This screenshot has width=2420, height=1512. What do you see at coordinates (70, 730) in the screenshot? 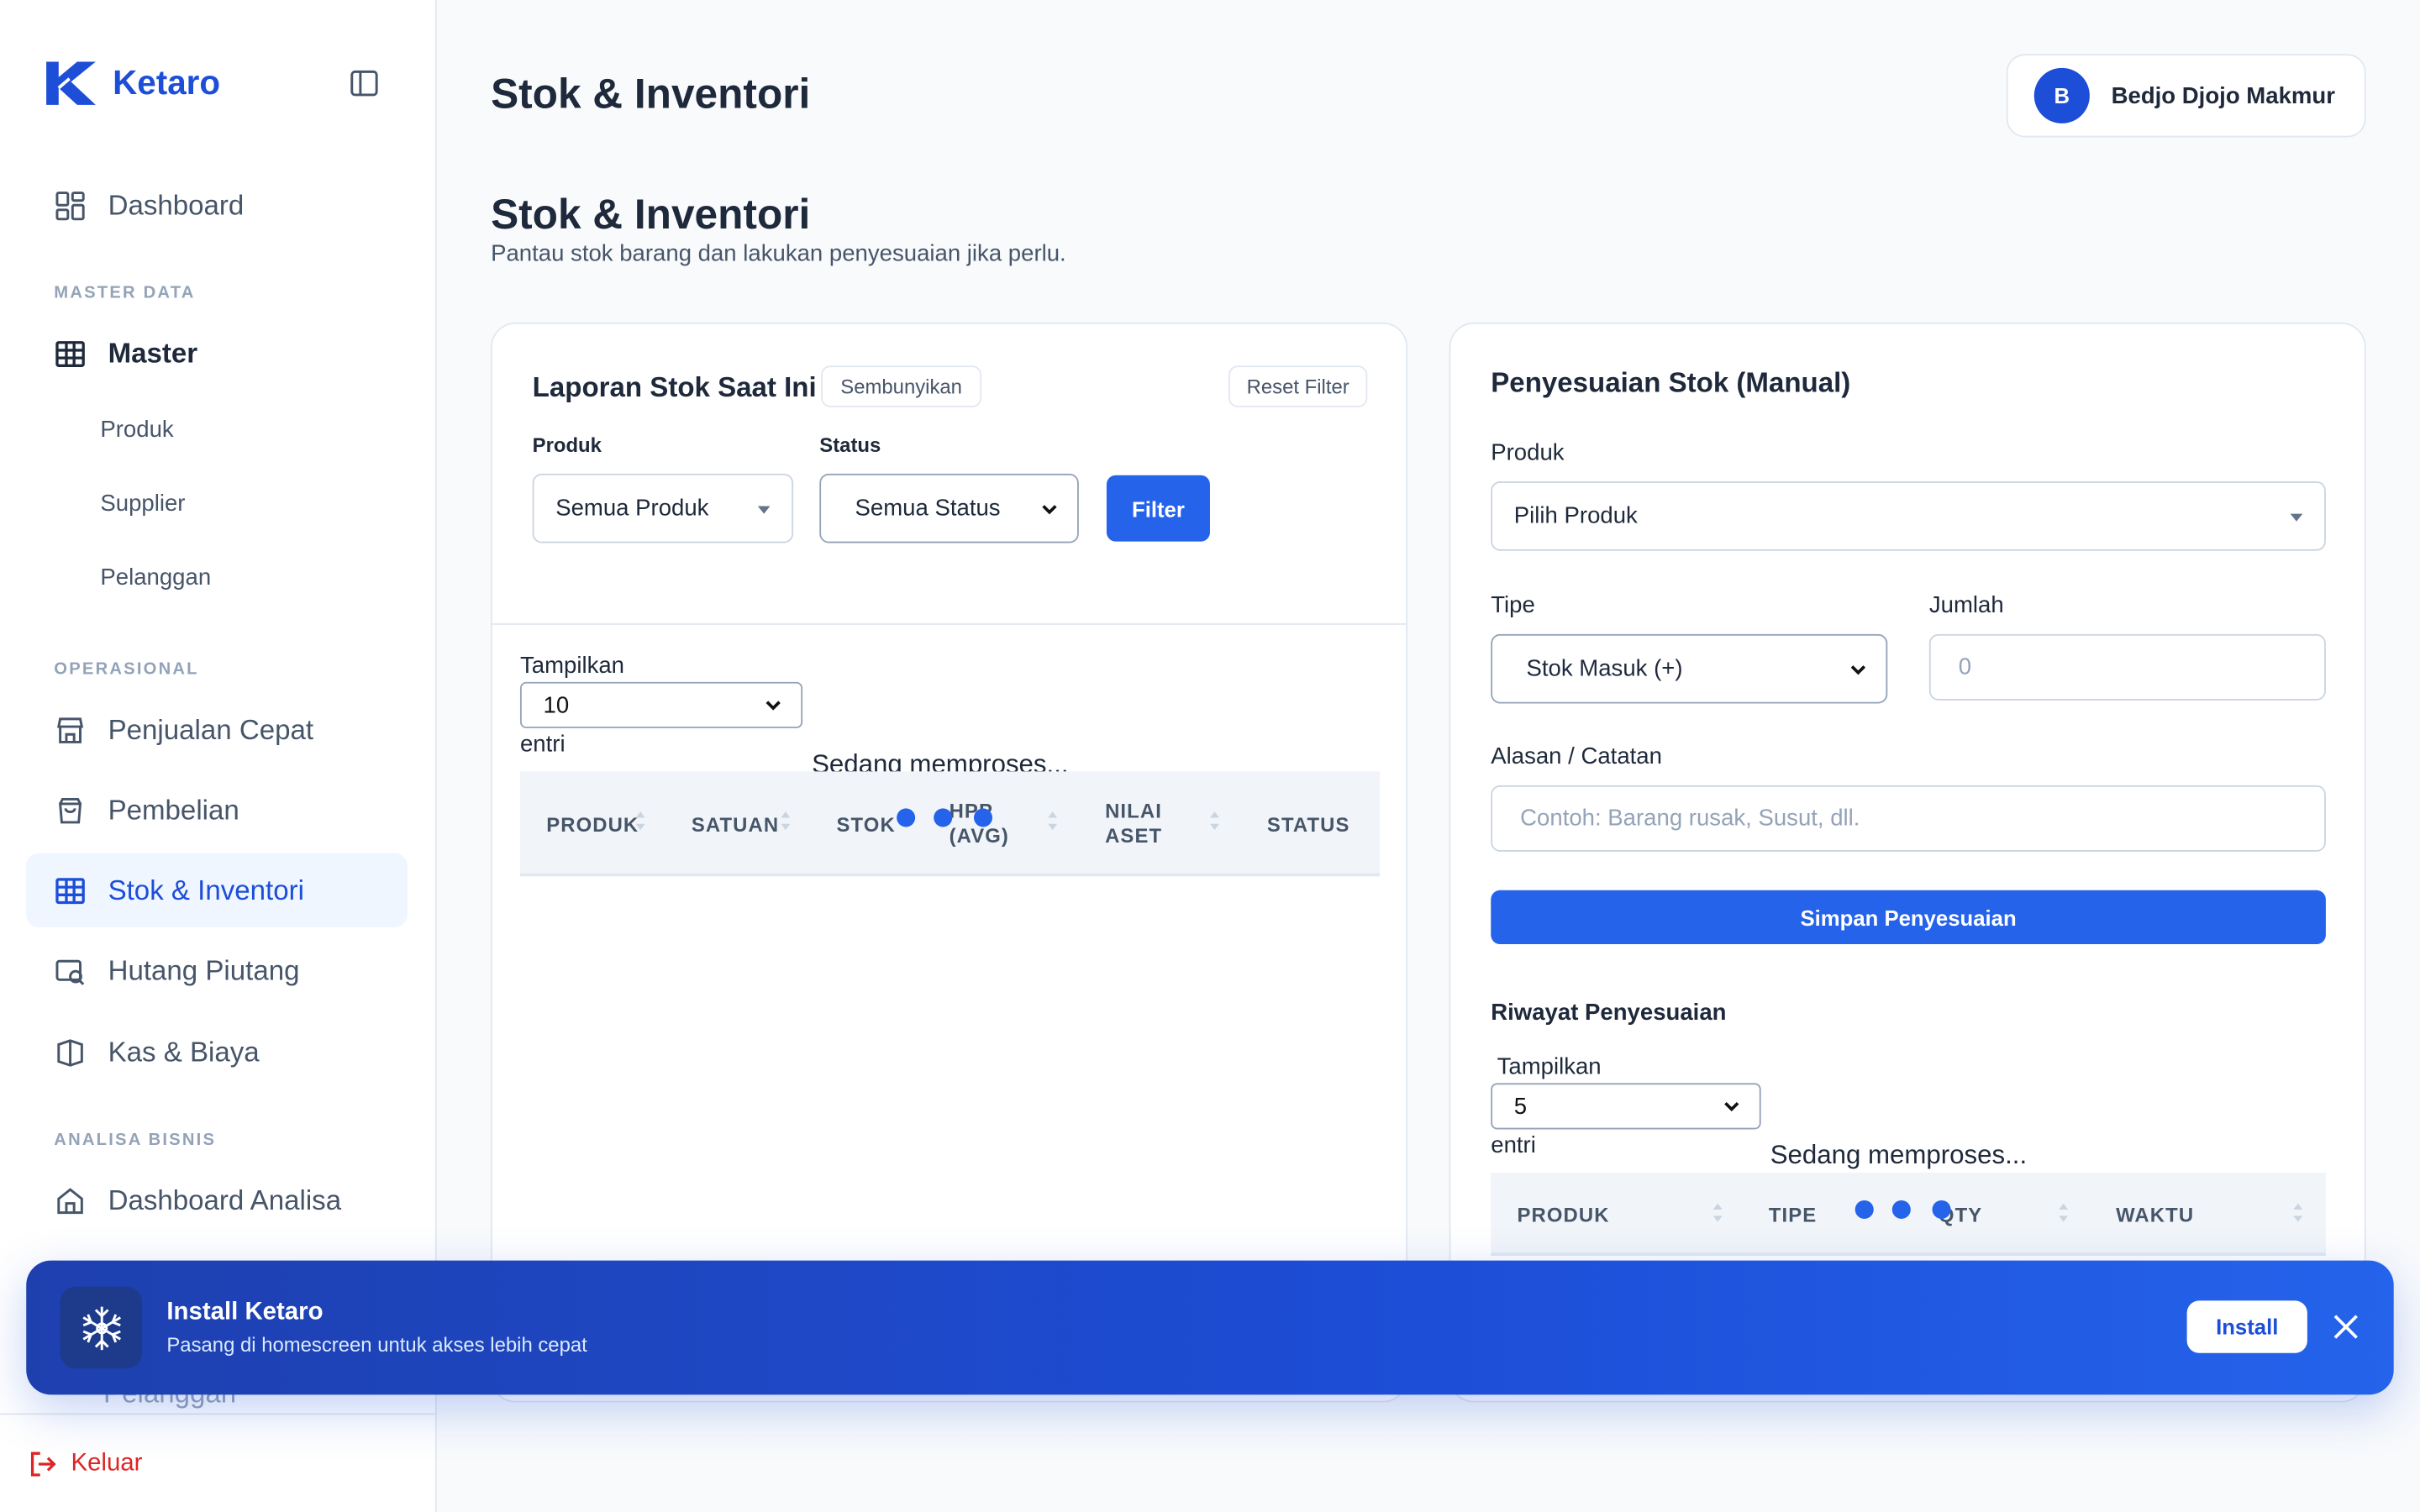
I see `store-icon` at bounding box center [70, 730].